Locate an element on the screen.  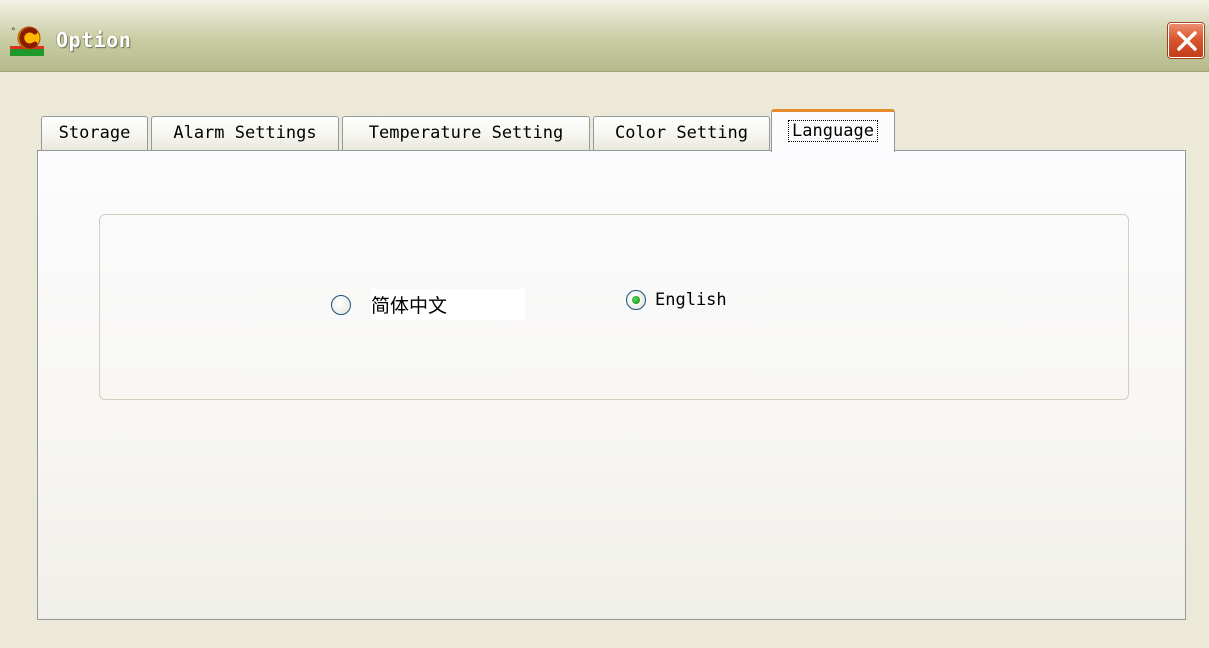
tab-label: Color Setting is located at coordinates (681, 133).